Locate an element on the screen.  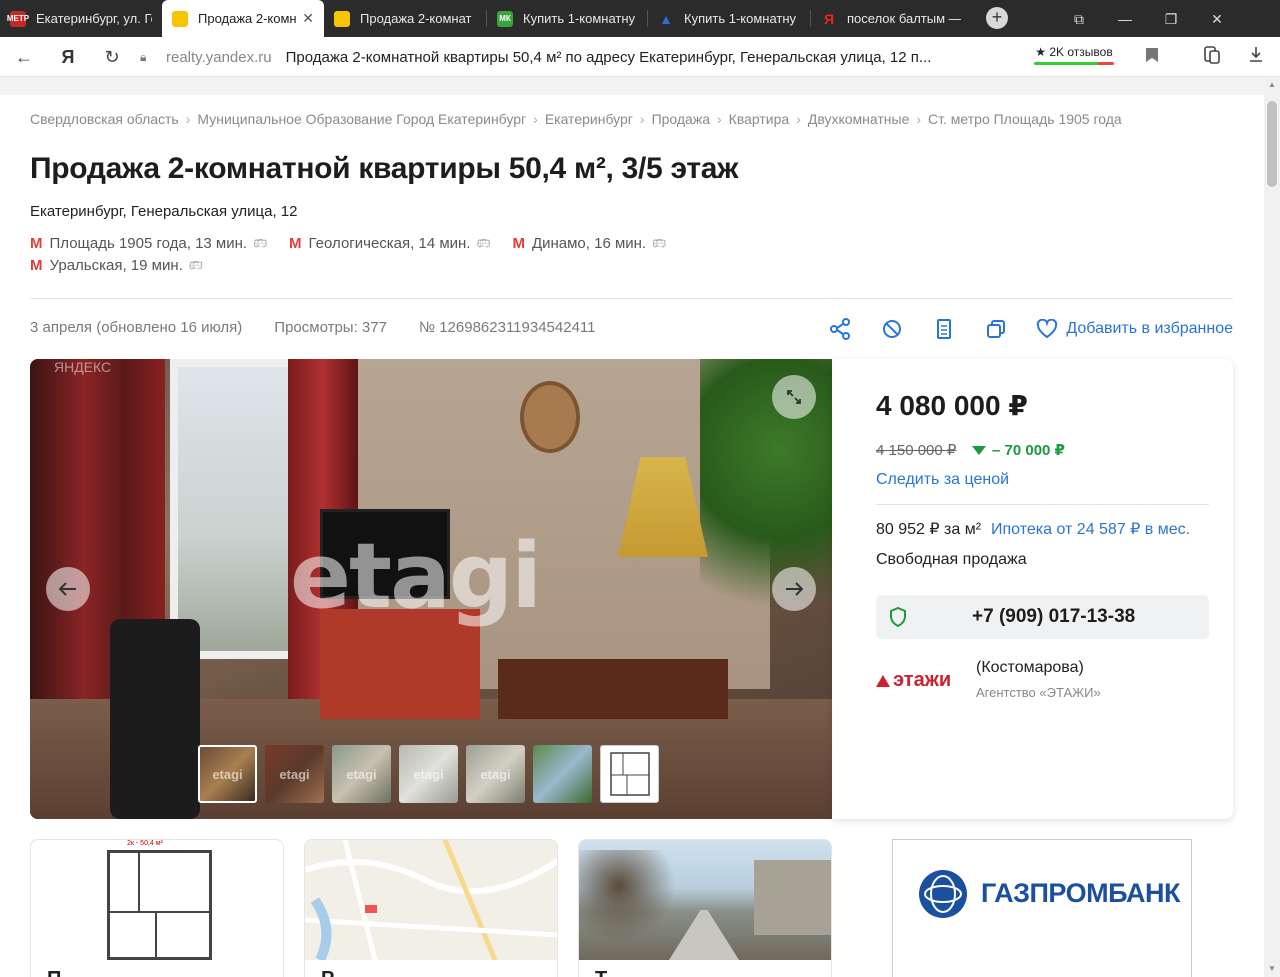
publish-date: 3 апреля (обновлено 16 июля) is located at coordinates (136, 327).